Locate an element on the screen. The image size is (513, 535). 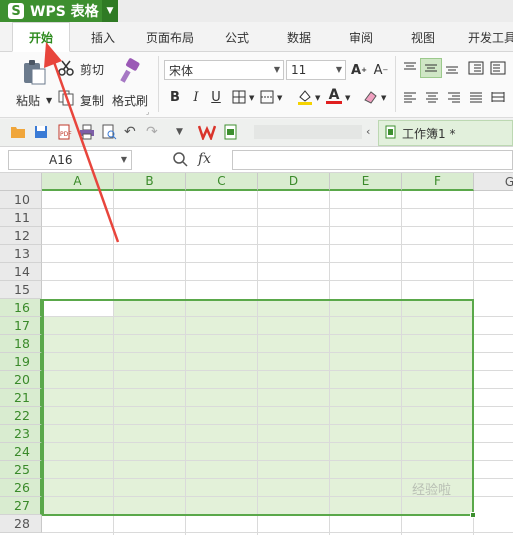
zoom-search-icon is located at coordinates (180, 159).